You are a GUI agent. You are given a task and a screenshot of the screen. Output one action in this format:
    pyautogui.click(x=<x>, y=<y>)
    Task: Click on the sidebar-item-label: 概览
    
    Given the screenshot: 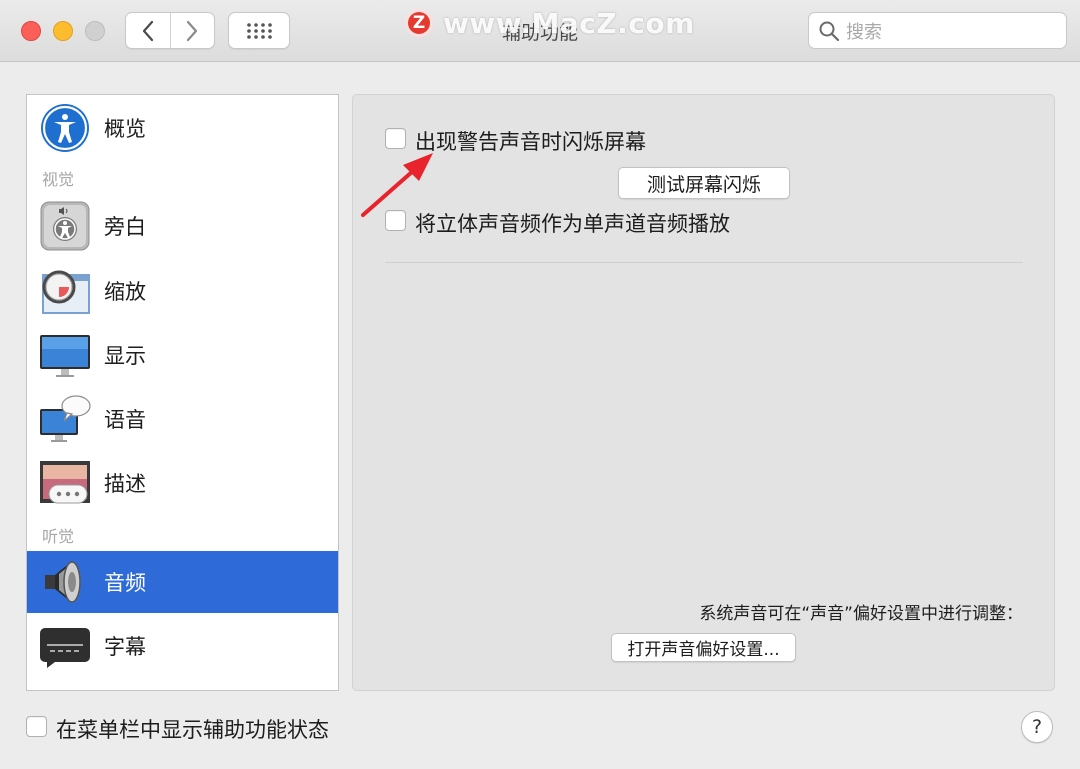 What is the action you would take?
    pyautogui.click(x=125, y=129)
    